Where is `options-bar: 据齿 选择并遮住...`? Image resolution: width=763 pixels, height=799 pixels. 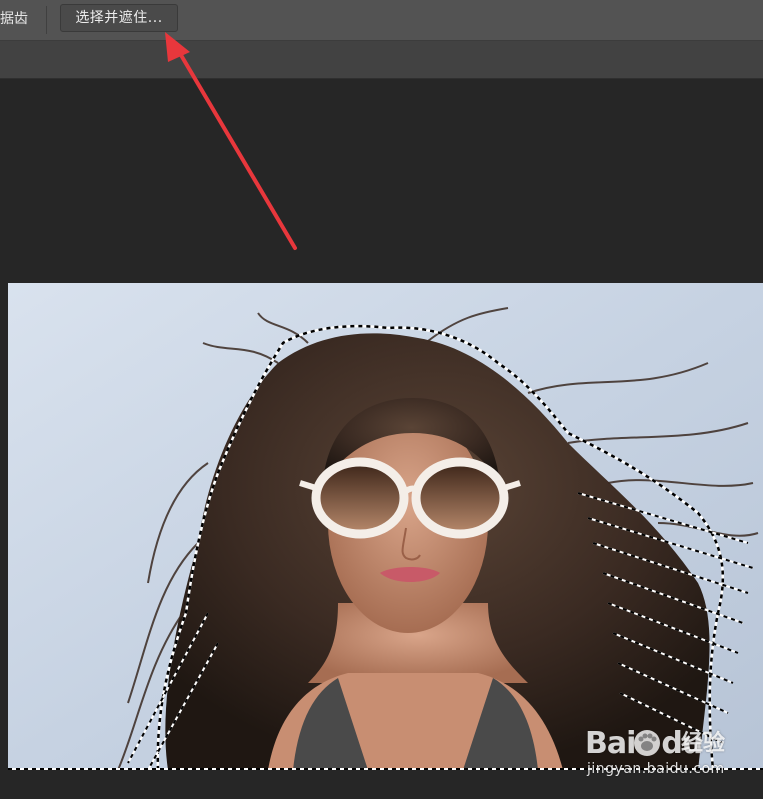 options-bar: 据齿 选择并遮住... is located at coordinates (381, 20).